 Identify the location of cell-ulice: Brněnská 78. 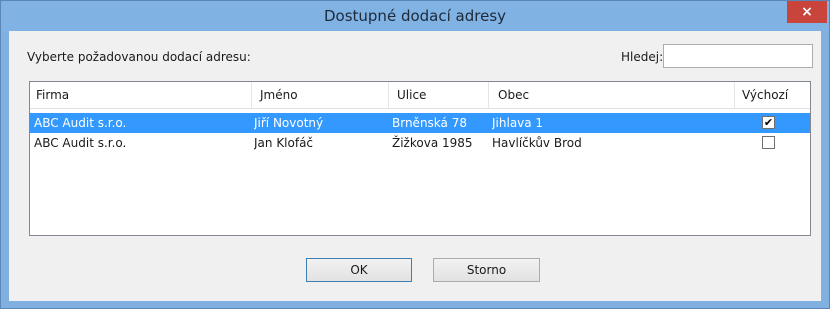
(429, 123).